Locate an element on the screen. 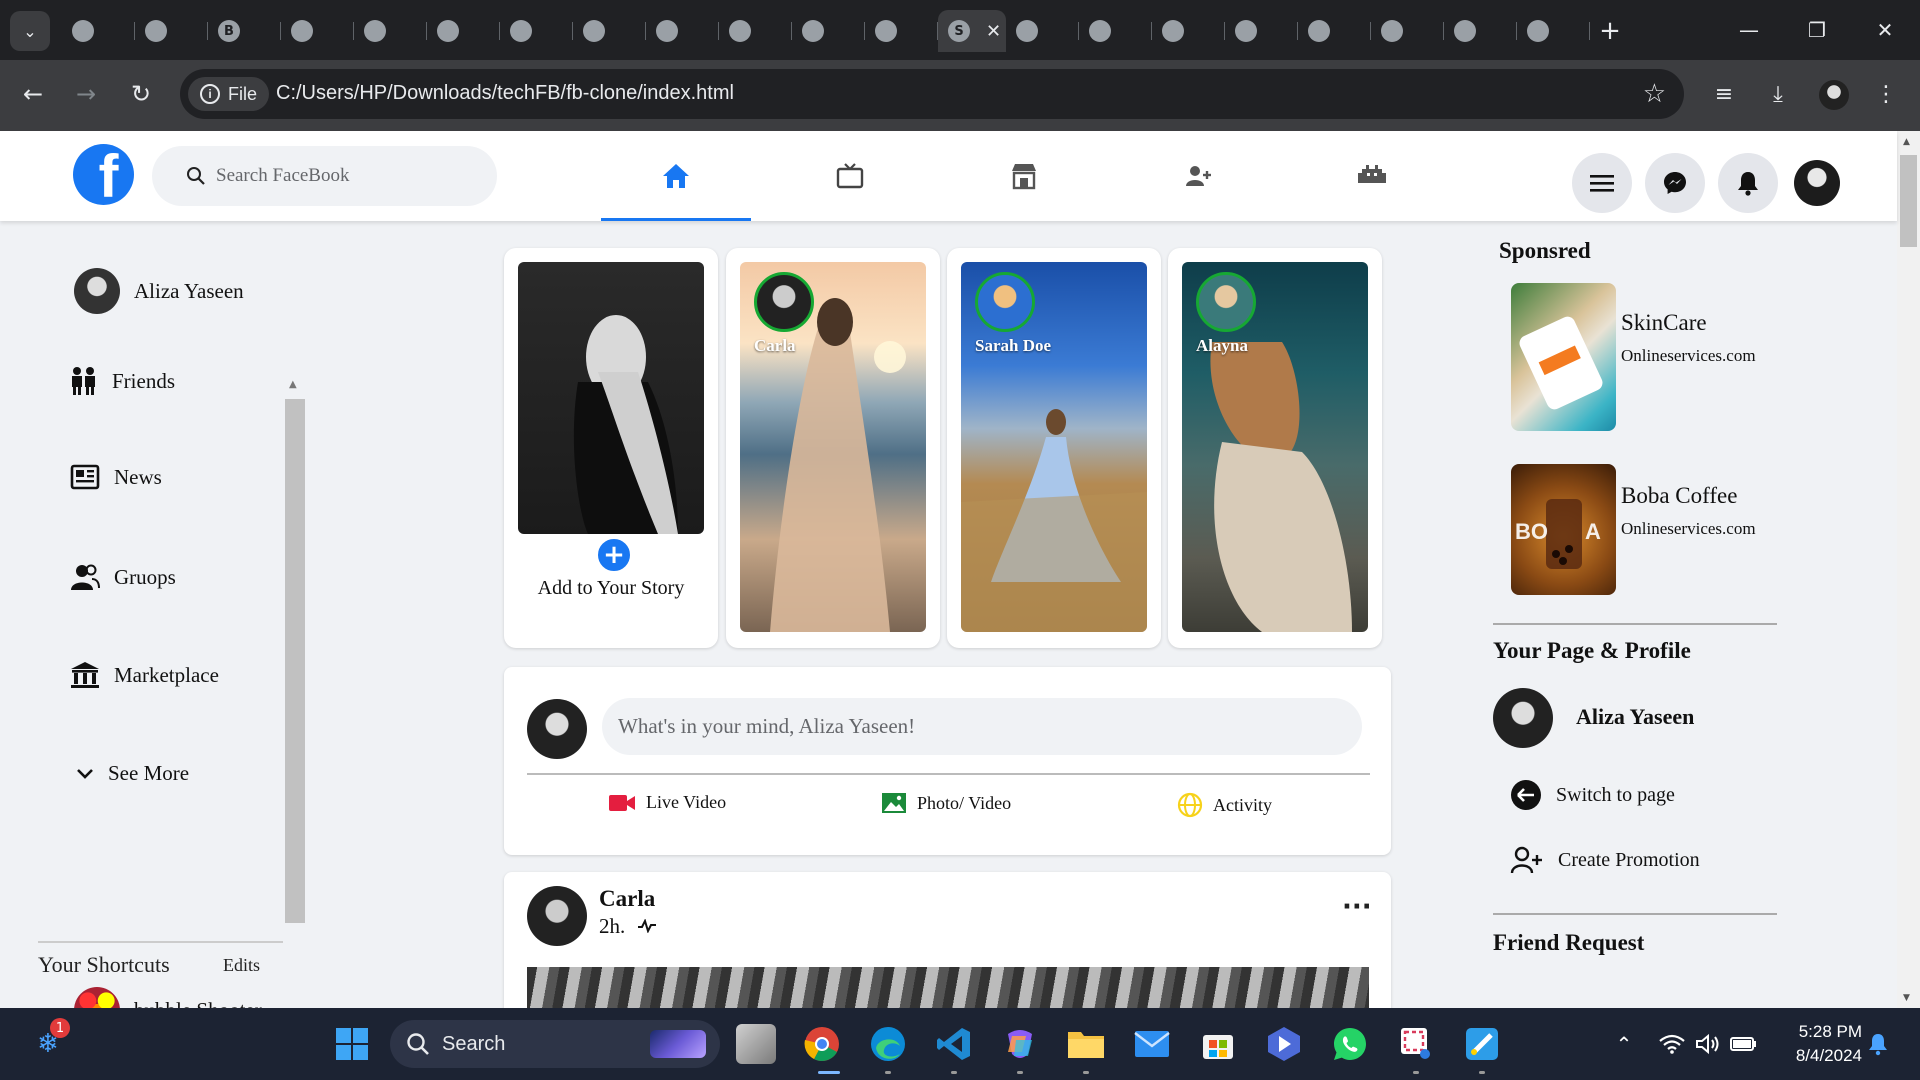 Image resolution: width=1920 pixels, height=1080 pixels. taskbar-app-paint is located at coordinates (1482, 1044).